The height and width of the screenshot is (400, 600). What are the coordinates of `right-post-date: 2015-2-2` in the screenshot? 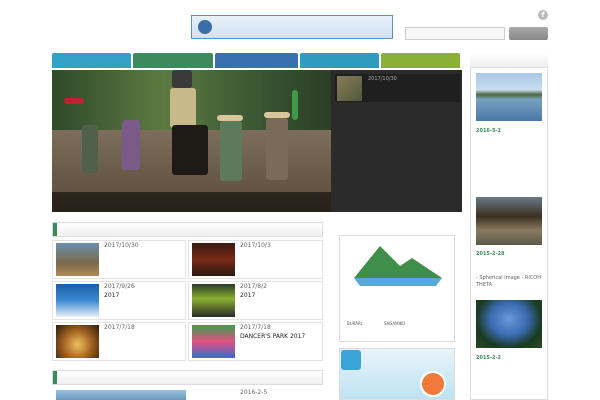 It's located at (489, 358).